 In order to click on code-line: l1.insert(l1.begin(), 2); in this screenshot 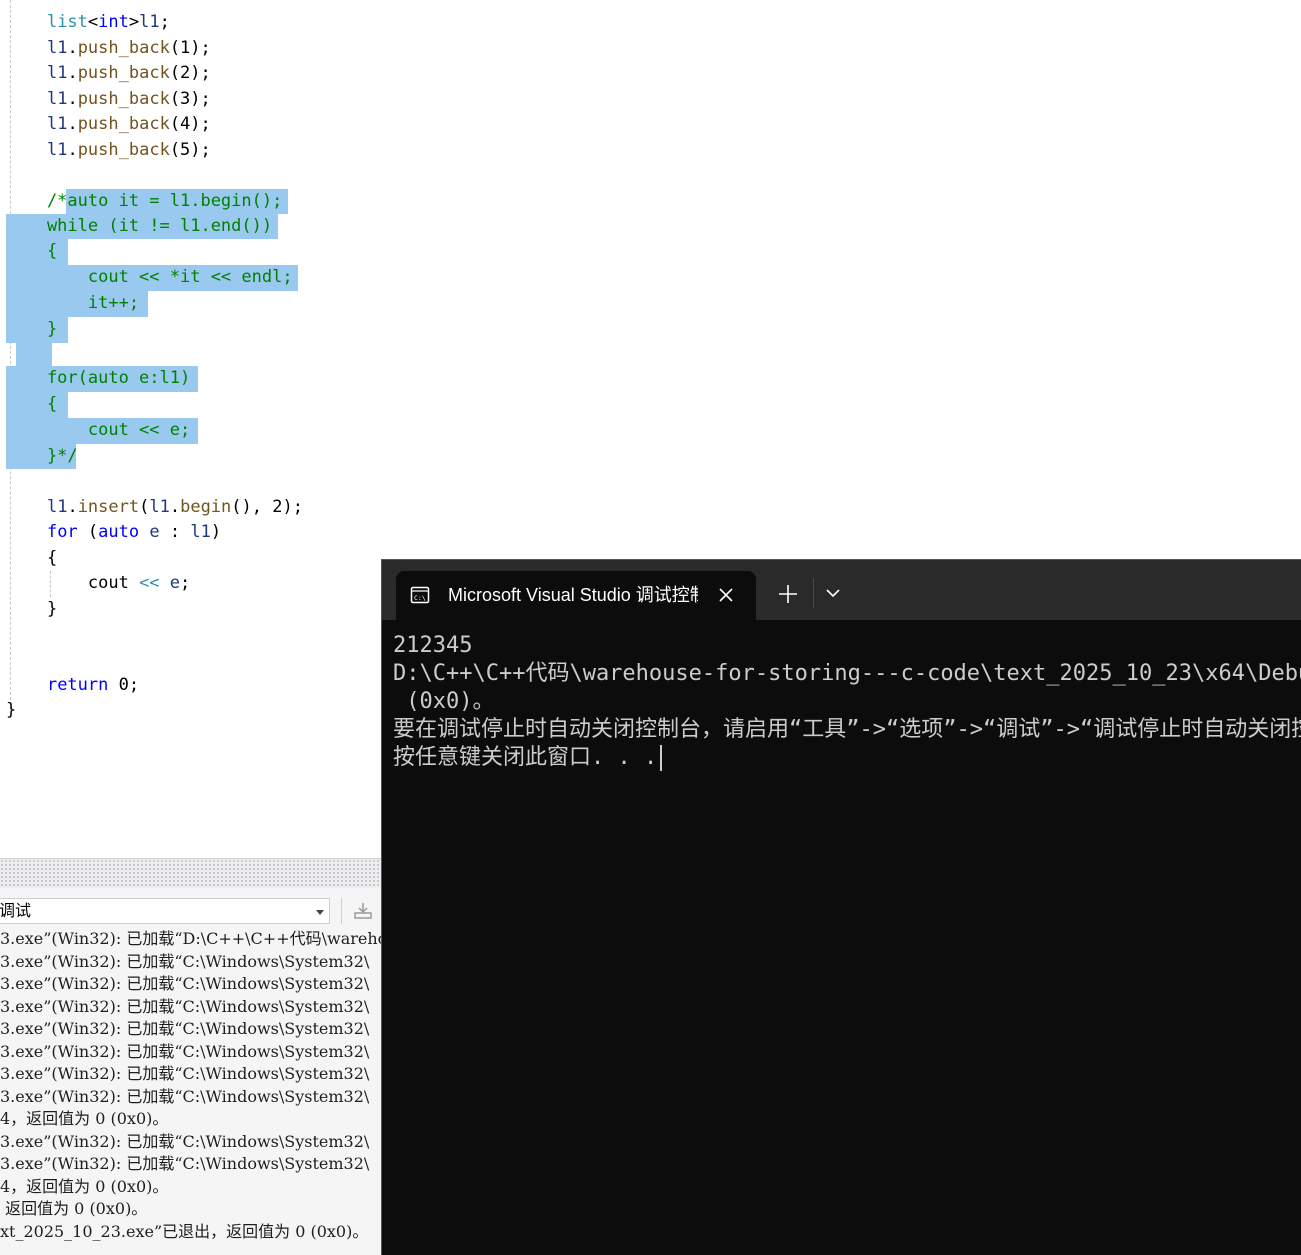, I will do `click(154, 507)`.